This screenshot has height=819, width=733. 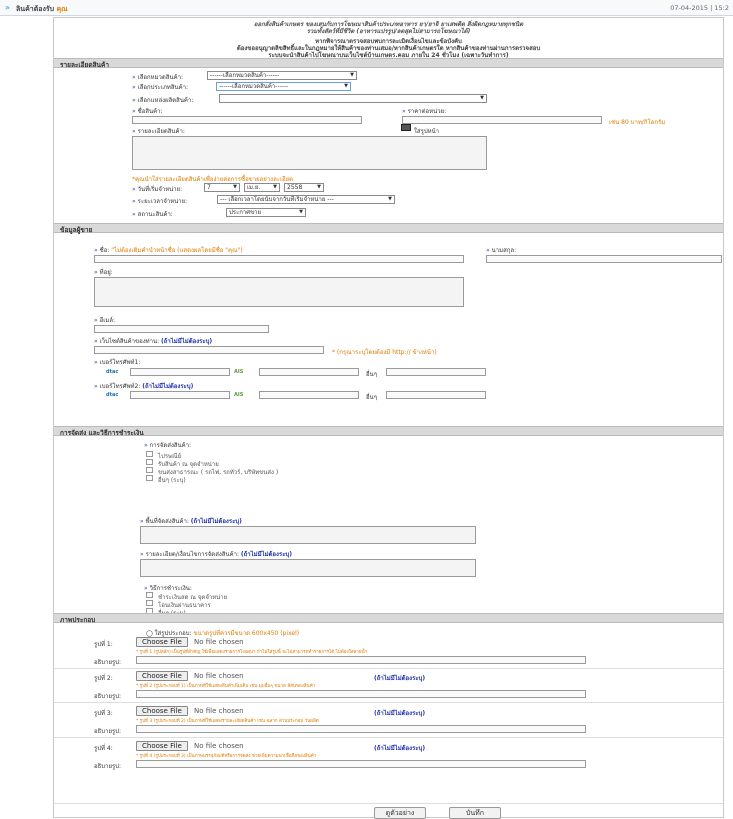 What do you see at coordinates (162, 676) in the screenshot?
I see `photo2-choose-button: Choose File` at bounding box center [162, 676].